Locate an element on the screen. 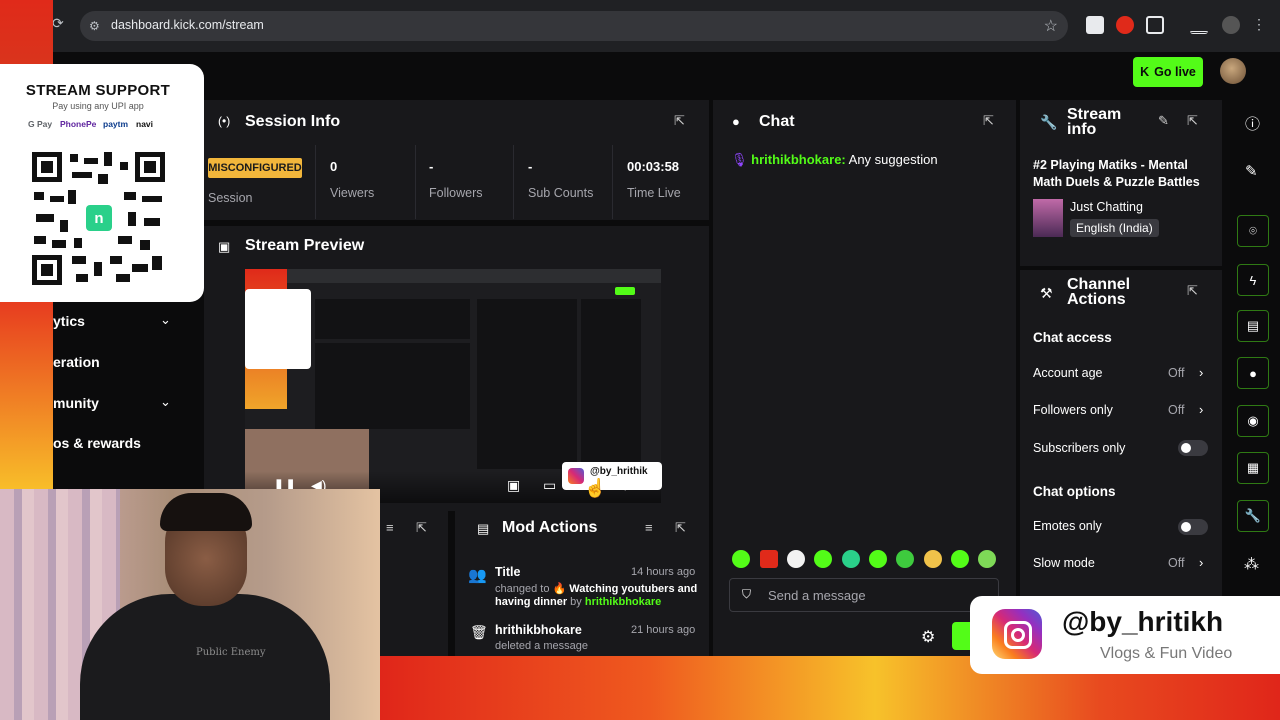 Image resolution: width=1280 pixels, height=720 pixels. time-live-value: 00:03:58 is located at coordinates (653, 166).